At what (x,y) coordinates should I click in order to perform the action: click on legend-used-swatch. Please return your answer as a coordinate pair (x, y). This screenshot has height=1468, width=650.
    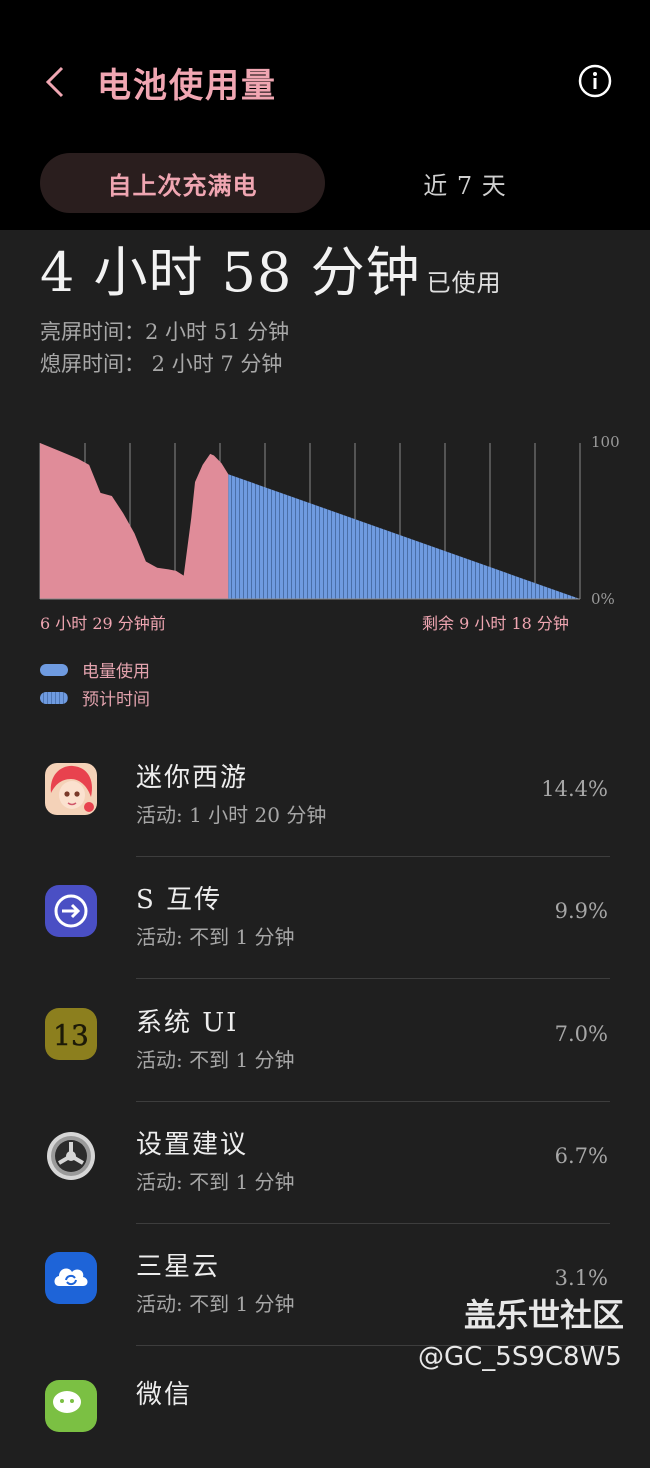
    Looking at the image, I should click on (54, 669).